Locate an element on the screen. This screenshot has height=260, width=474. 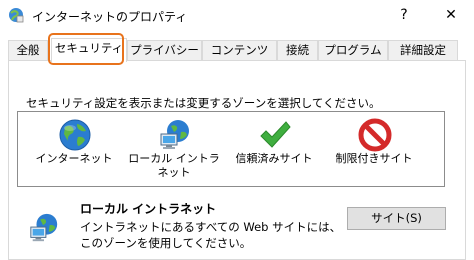
tab-bar: 全般 セキュリティ プライバシー コンテンツ 接続 プログラム 詳細設定 is located at coordinates (238, 50).